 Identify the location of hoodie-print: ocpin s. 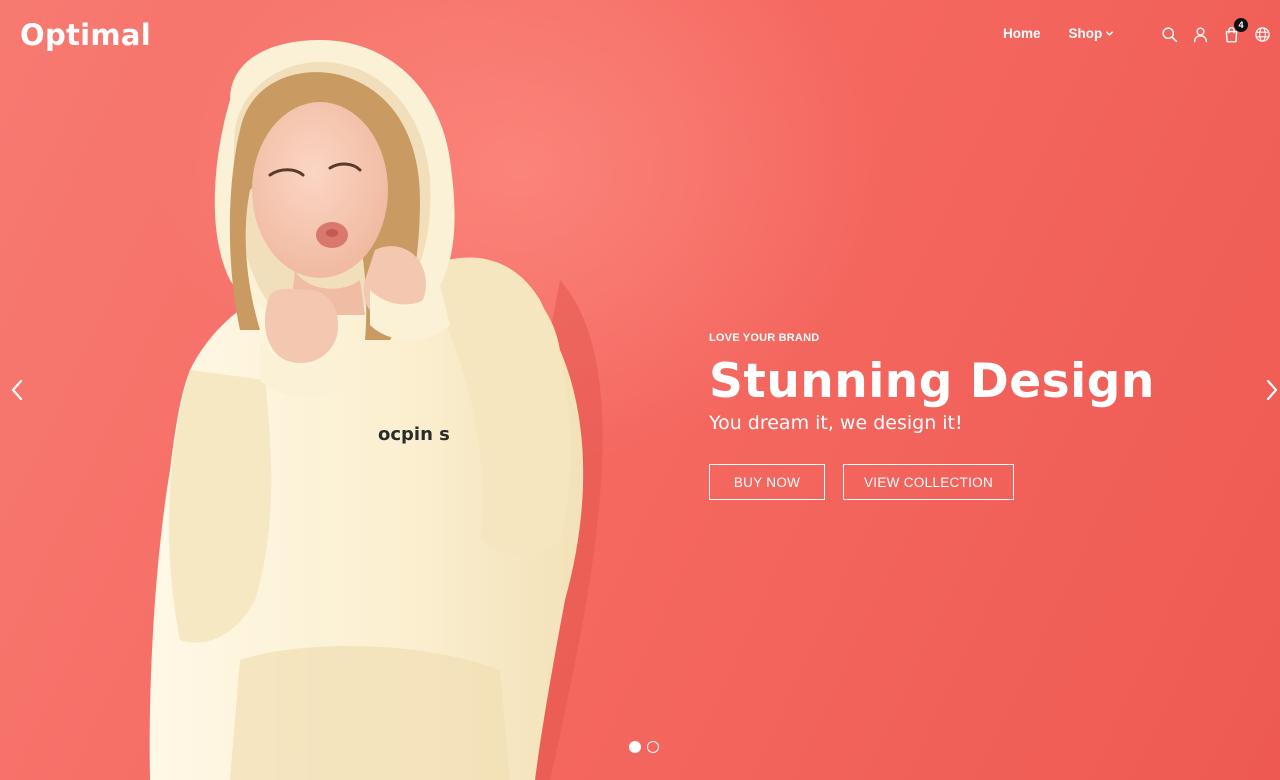
(414, 434).